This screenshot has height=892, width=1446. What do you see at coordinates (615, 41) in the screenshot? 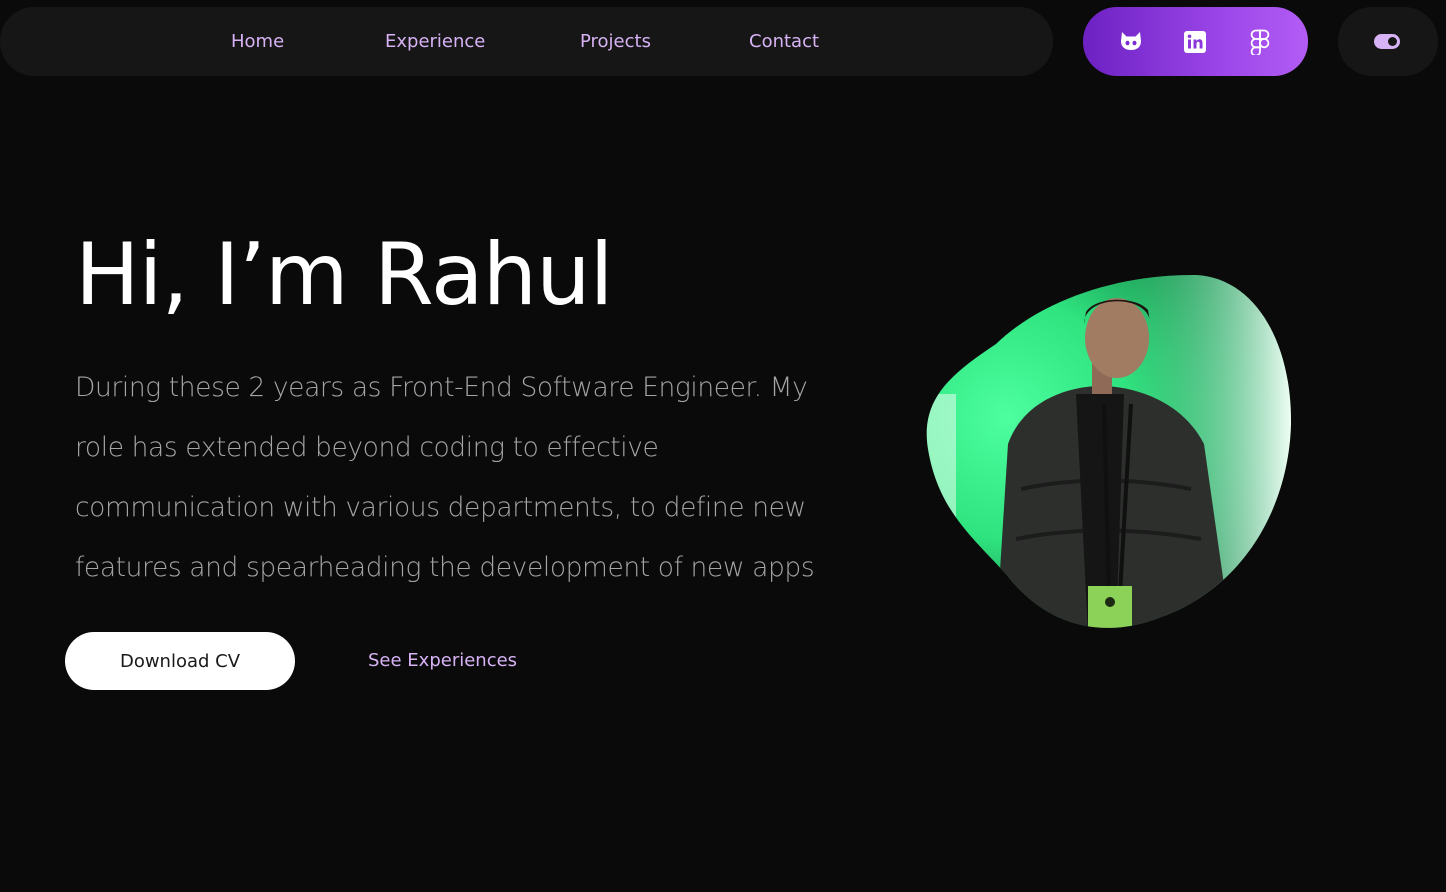
I see `nav-link-projects: Projects` at bounding box center [615, 41].